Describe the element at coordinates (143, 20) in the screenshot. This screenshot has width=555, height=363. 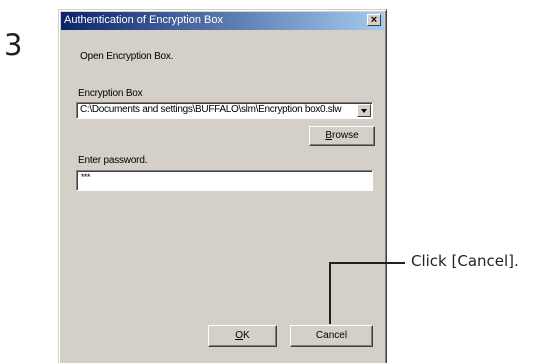
I see `dialog-title: Authentication of Encryption Box` at that location.